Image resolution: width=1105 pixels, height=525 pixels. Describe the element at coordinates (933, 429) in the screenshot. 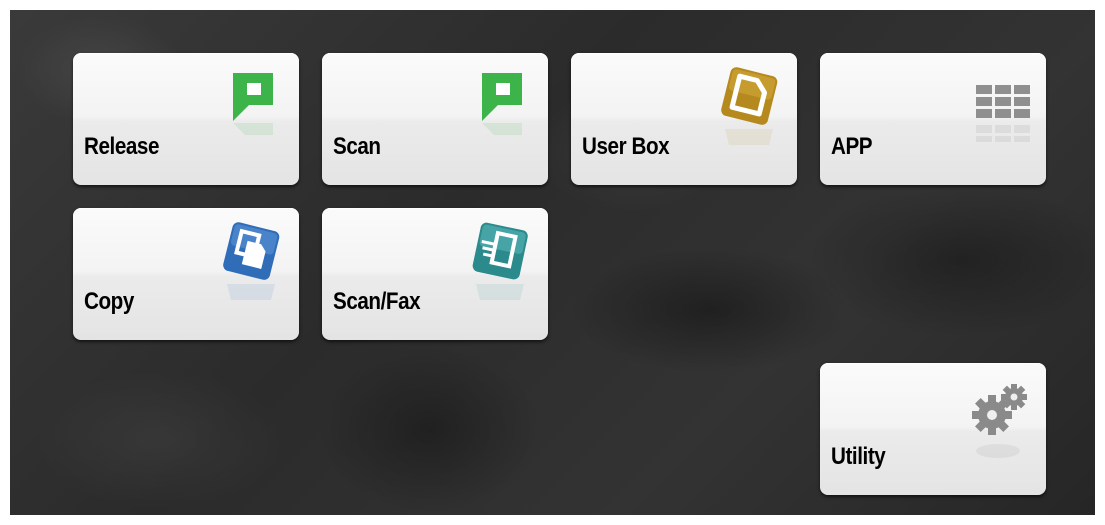

I see `utility-button: Utility` at that location.